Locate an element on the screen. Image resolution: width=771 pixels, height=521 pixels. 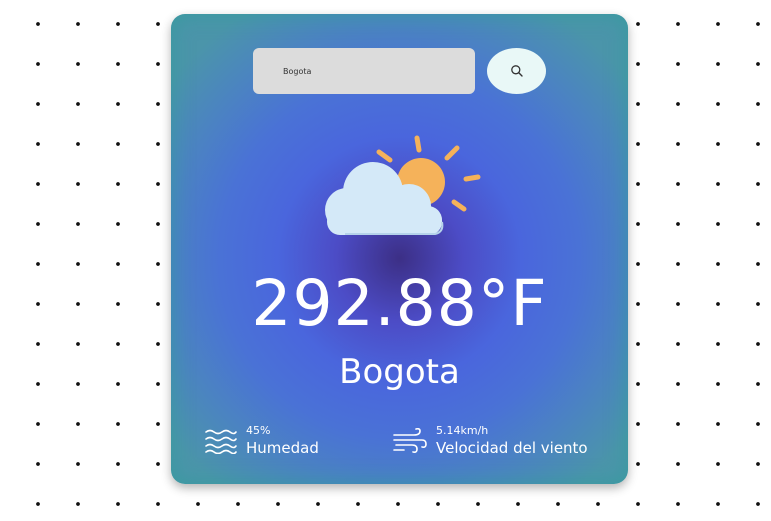
wind-speed-label: Velocidad del viento is located at coordinates (512, 448).